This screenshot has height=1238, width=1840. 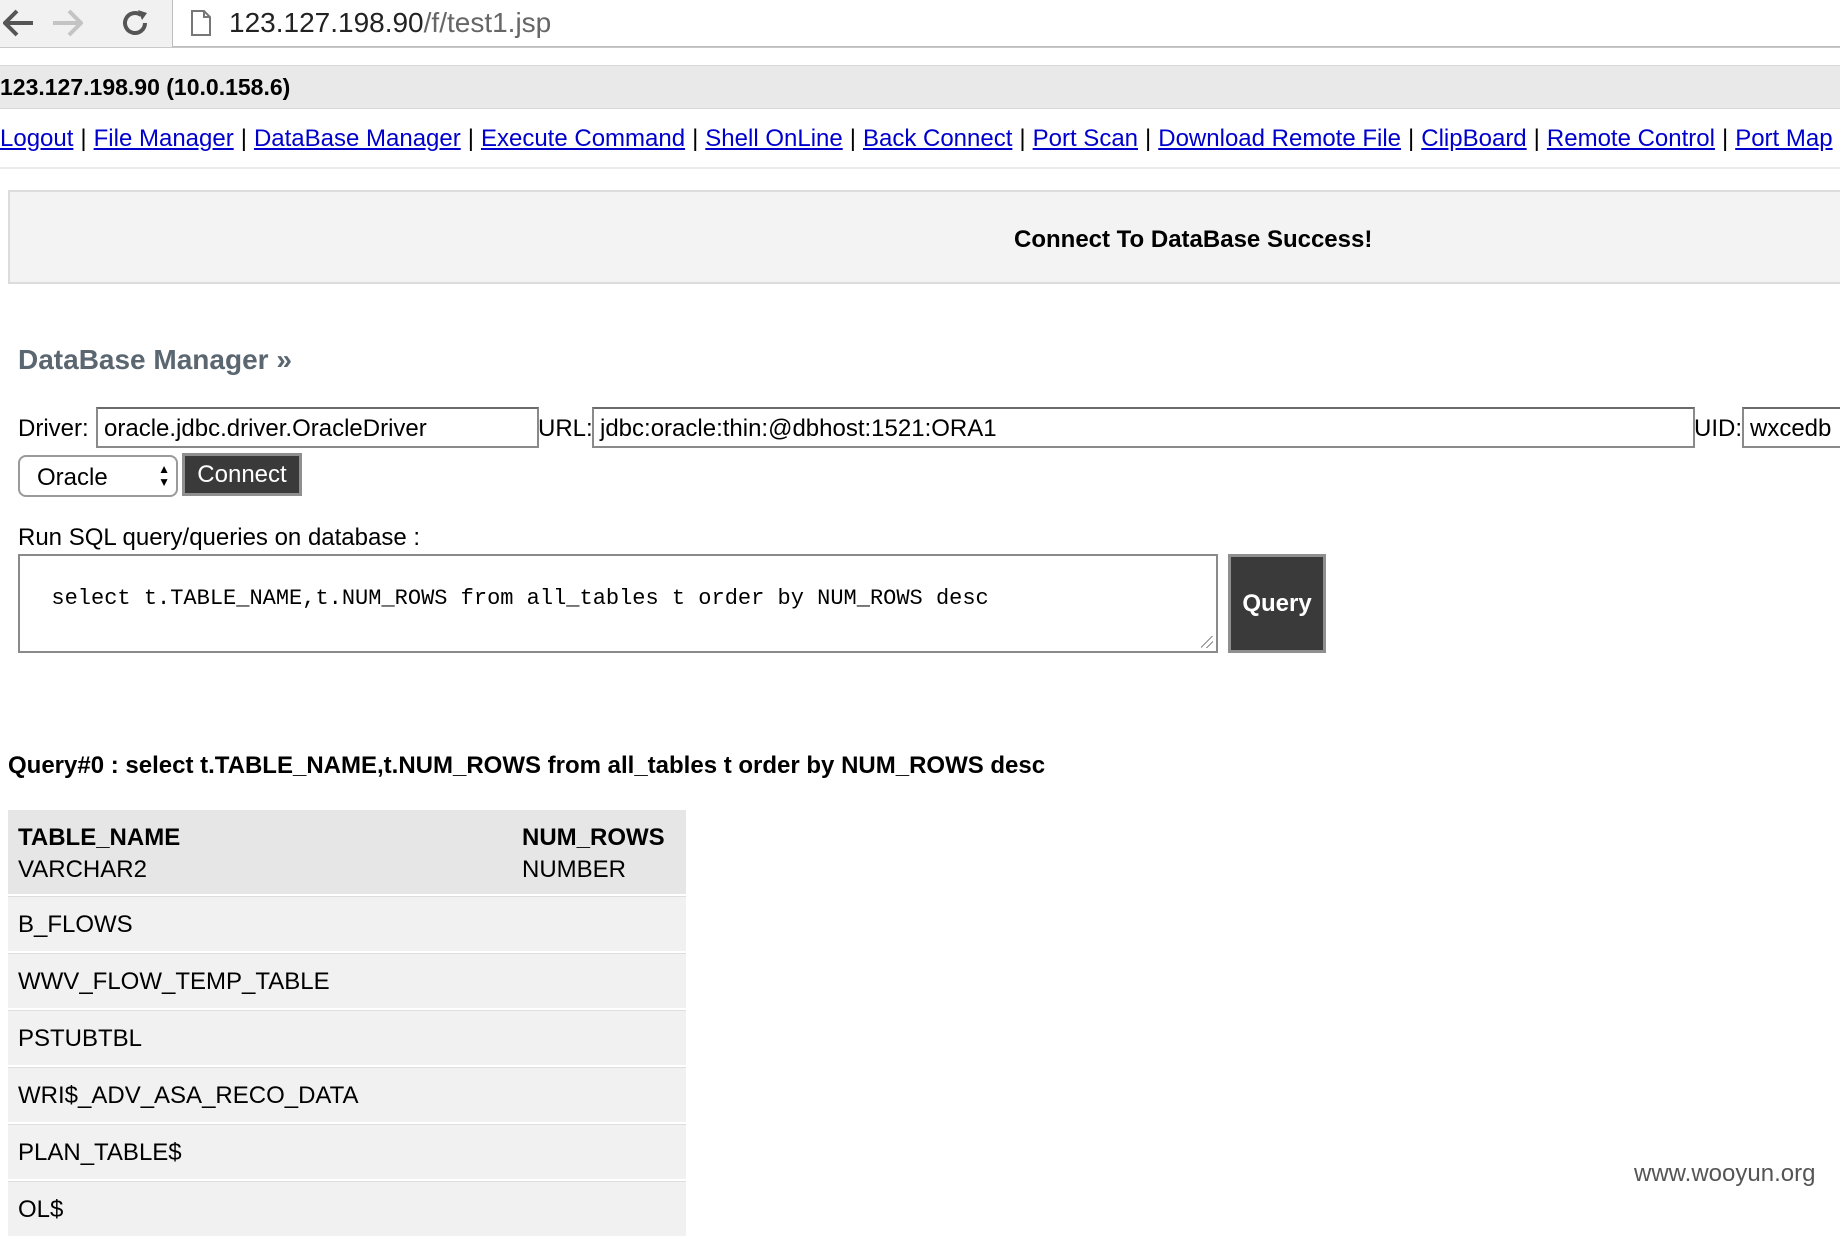 I want to click on menu-link-clipboard: ClipBoard, so click(x=1473, y=138).